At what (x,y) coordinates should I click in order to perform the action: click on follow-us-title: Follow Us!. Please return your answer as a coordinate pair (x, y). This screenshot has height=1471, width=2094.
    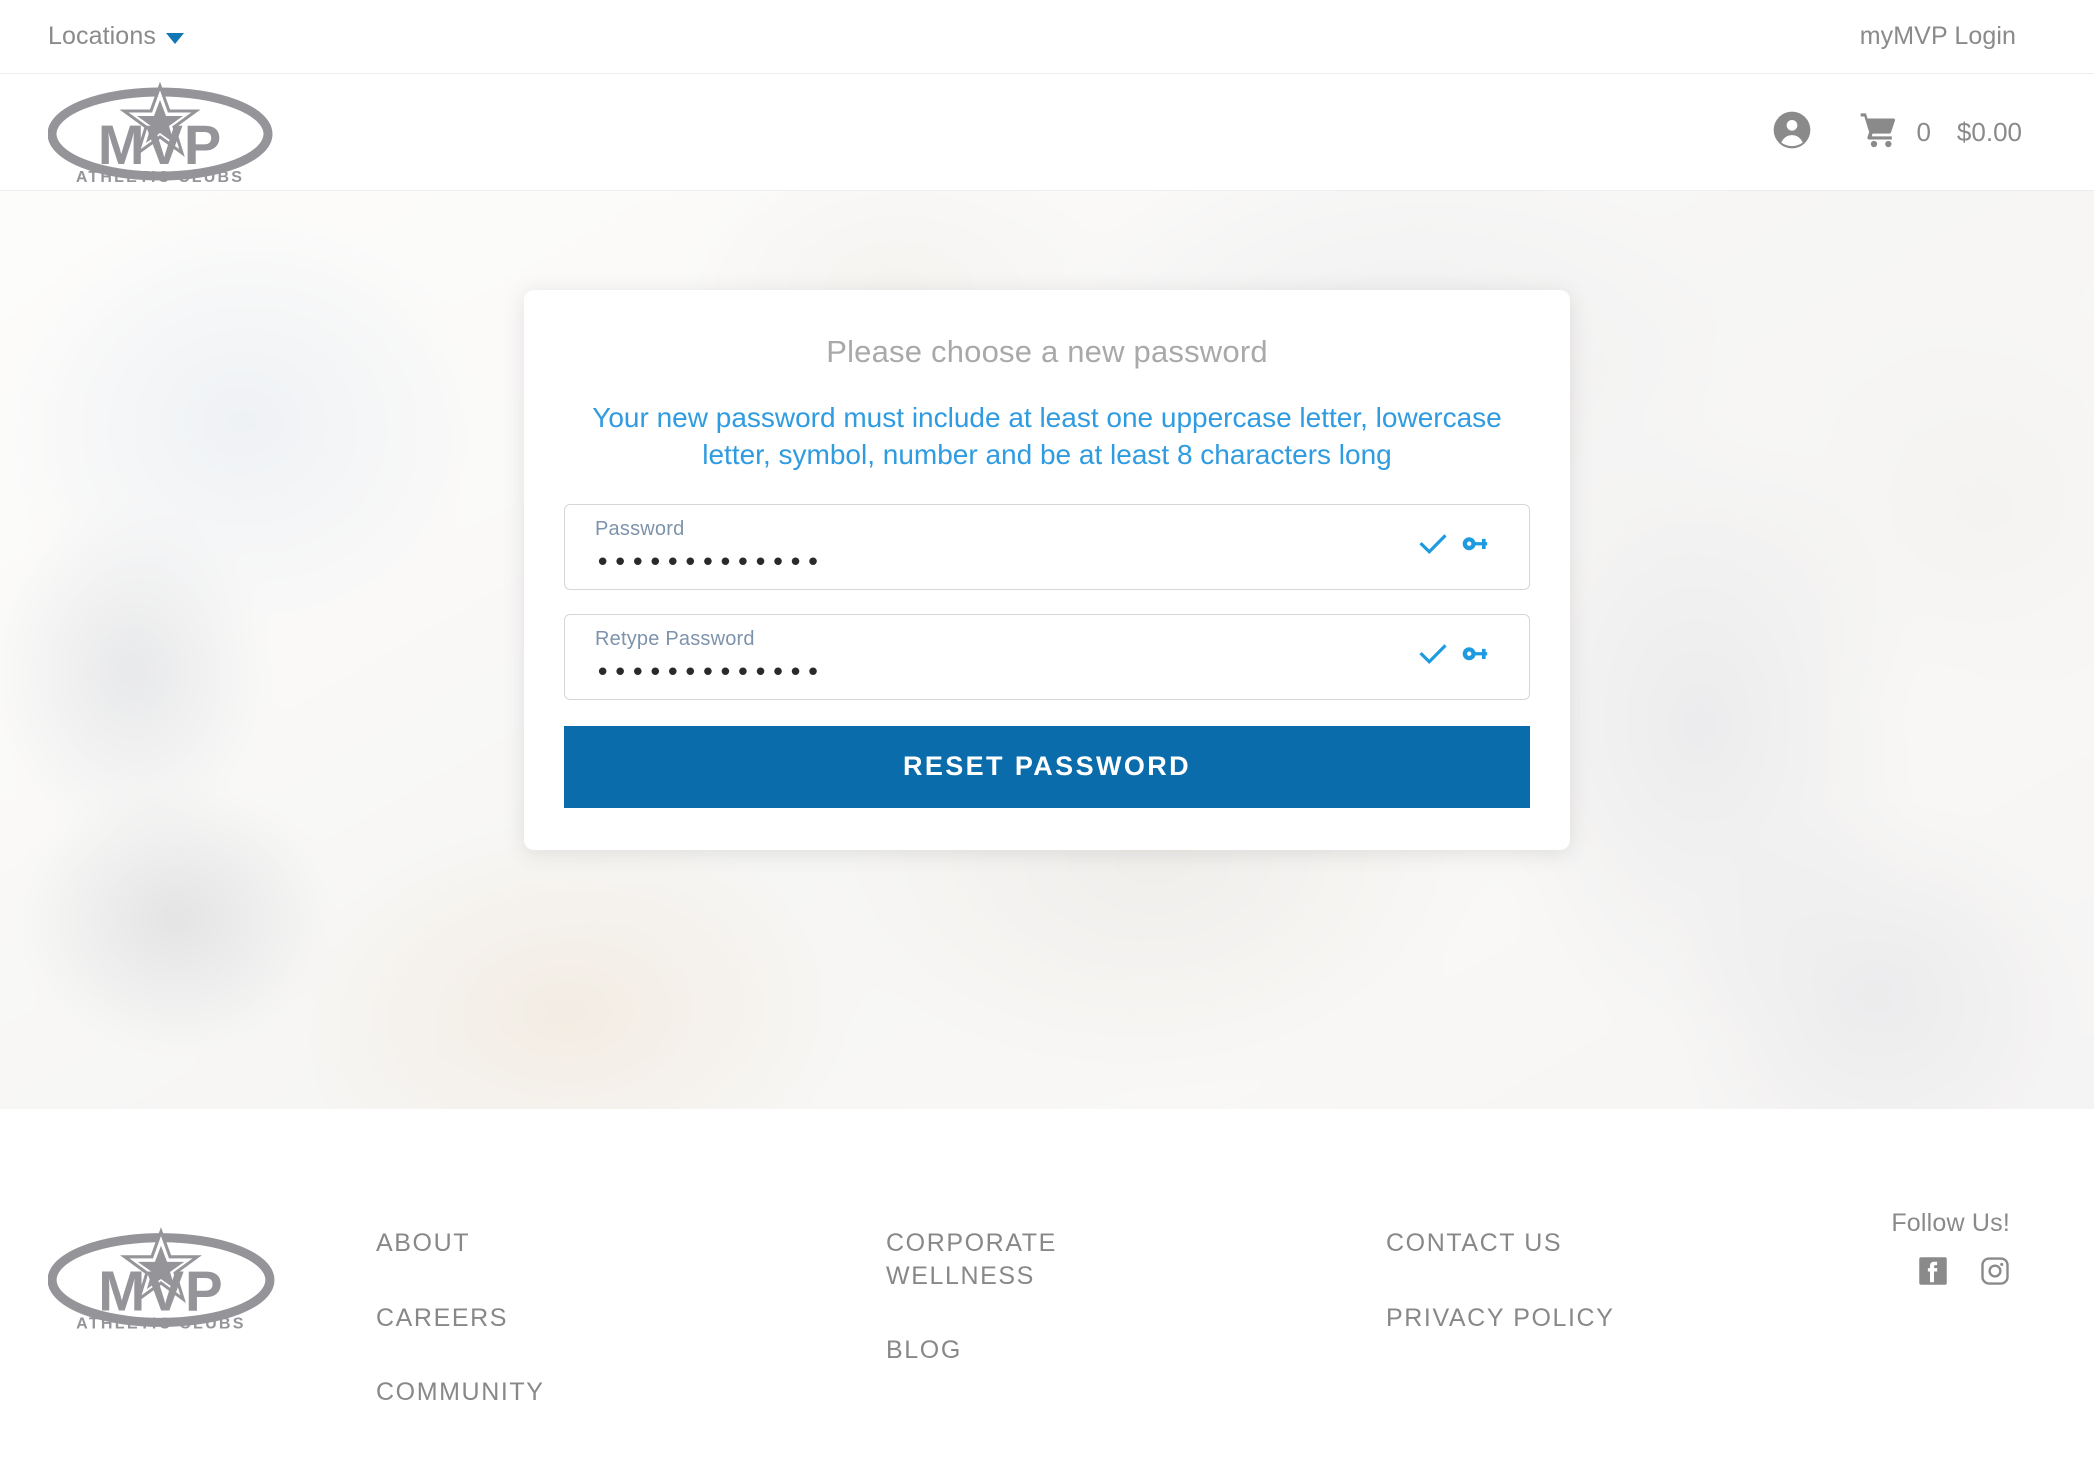
    Looking at the image, I should click on (1950, 1223).